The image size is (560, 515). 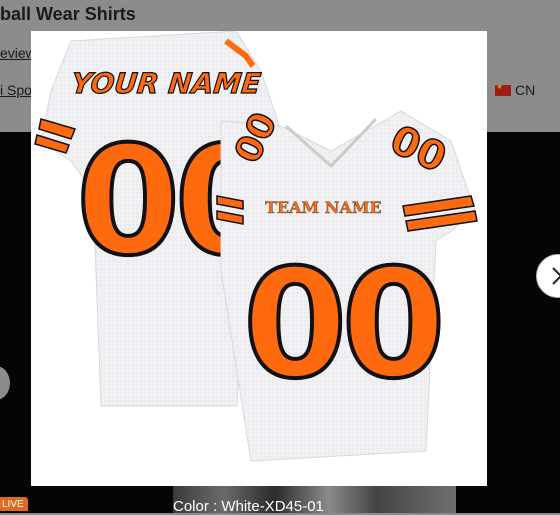 I want to click on front-team-text: TEAM NAME, so click(x=323, y=207).